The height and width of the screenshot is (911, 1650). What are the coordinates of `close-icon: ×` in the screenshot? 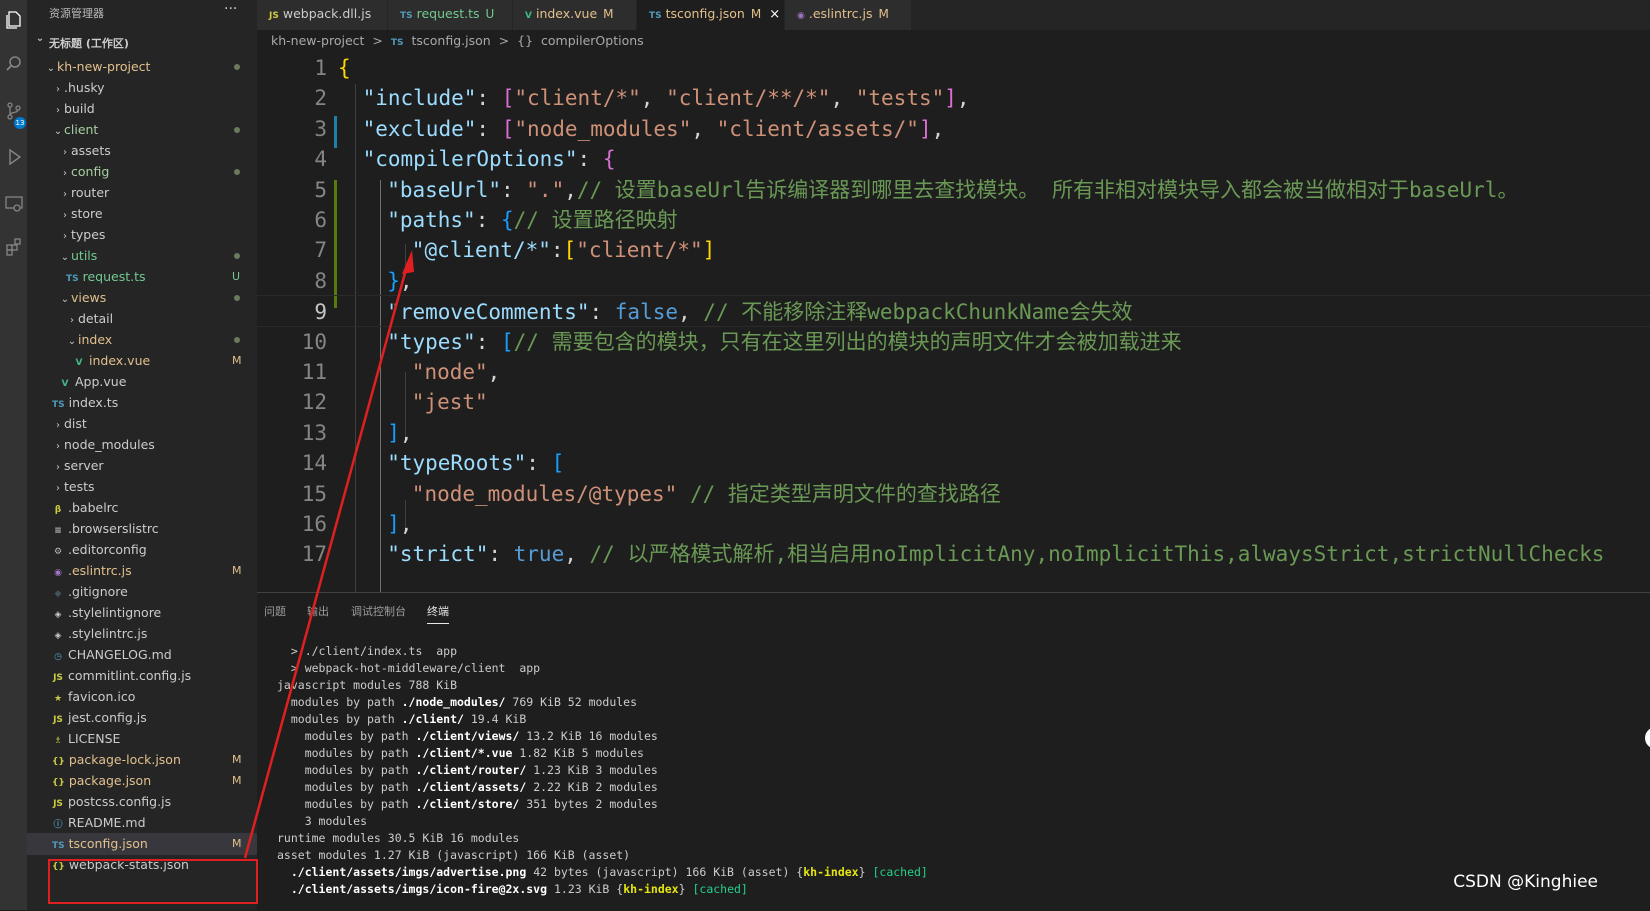 It's located at (774, 14).